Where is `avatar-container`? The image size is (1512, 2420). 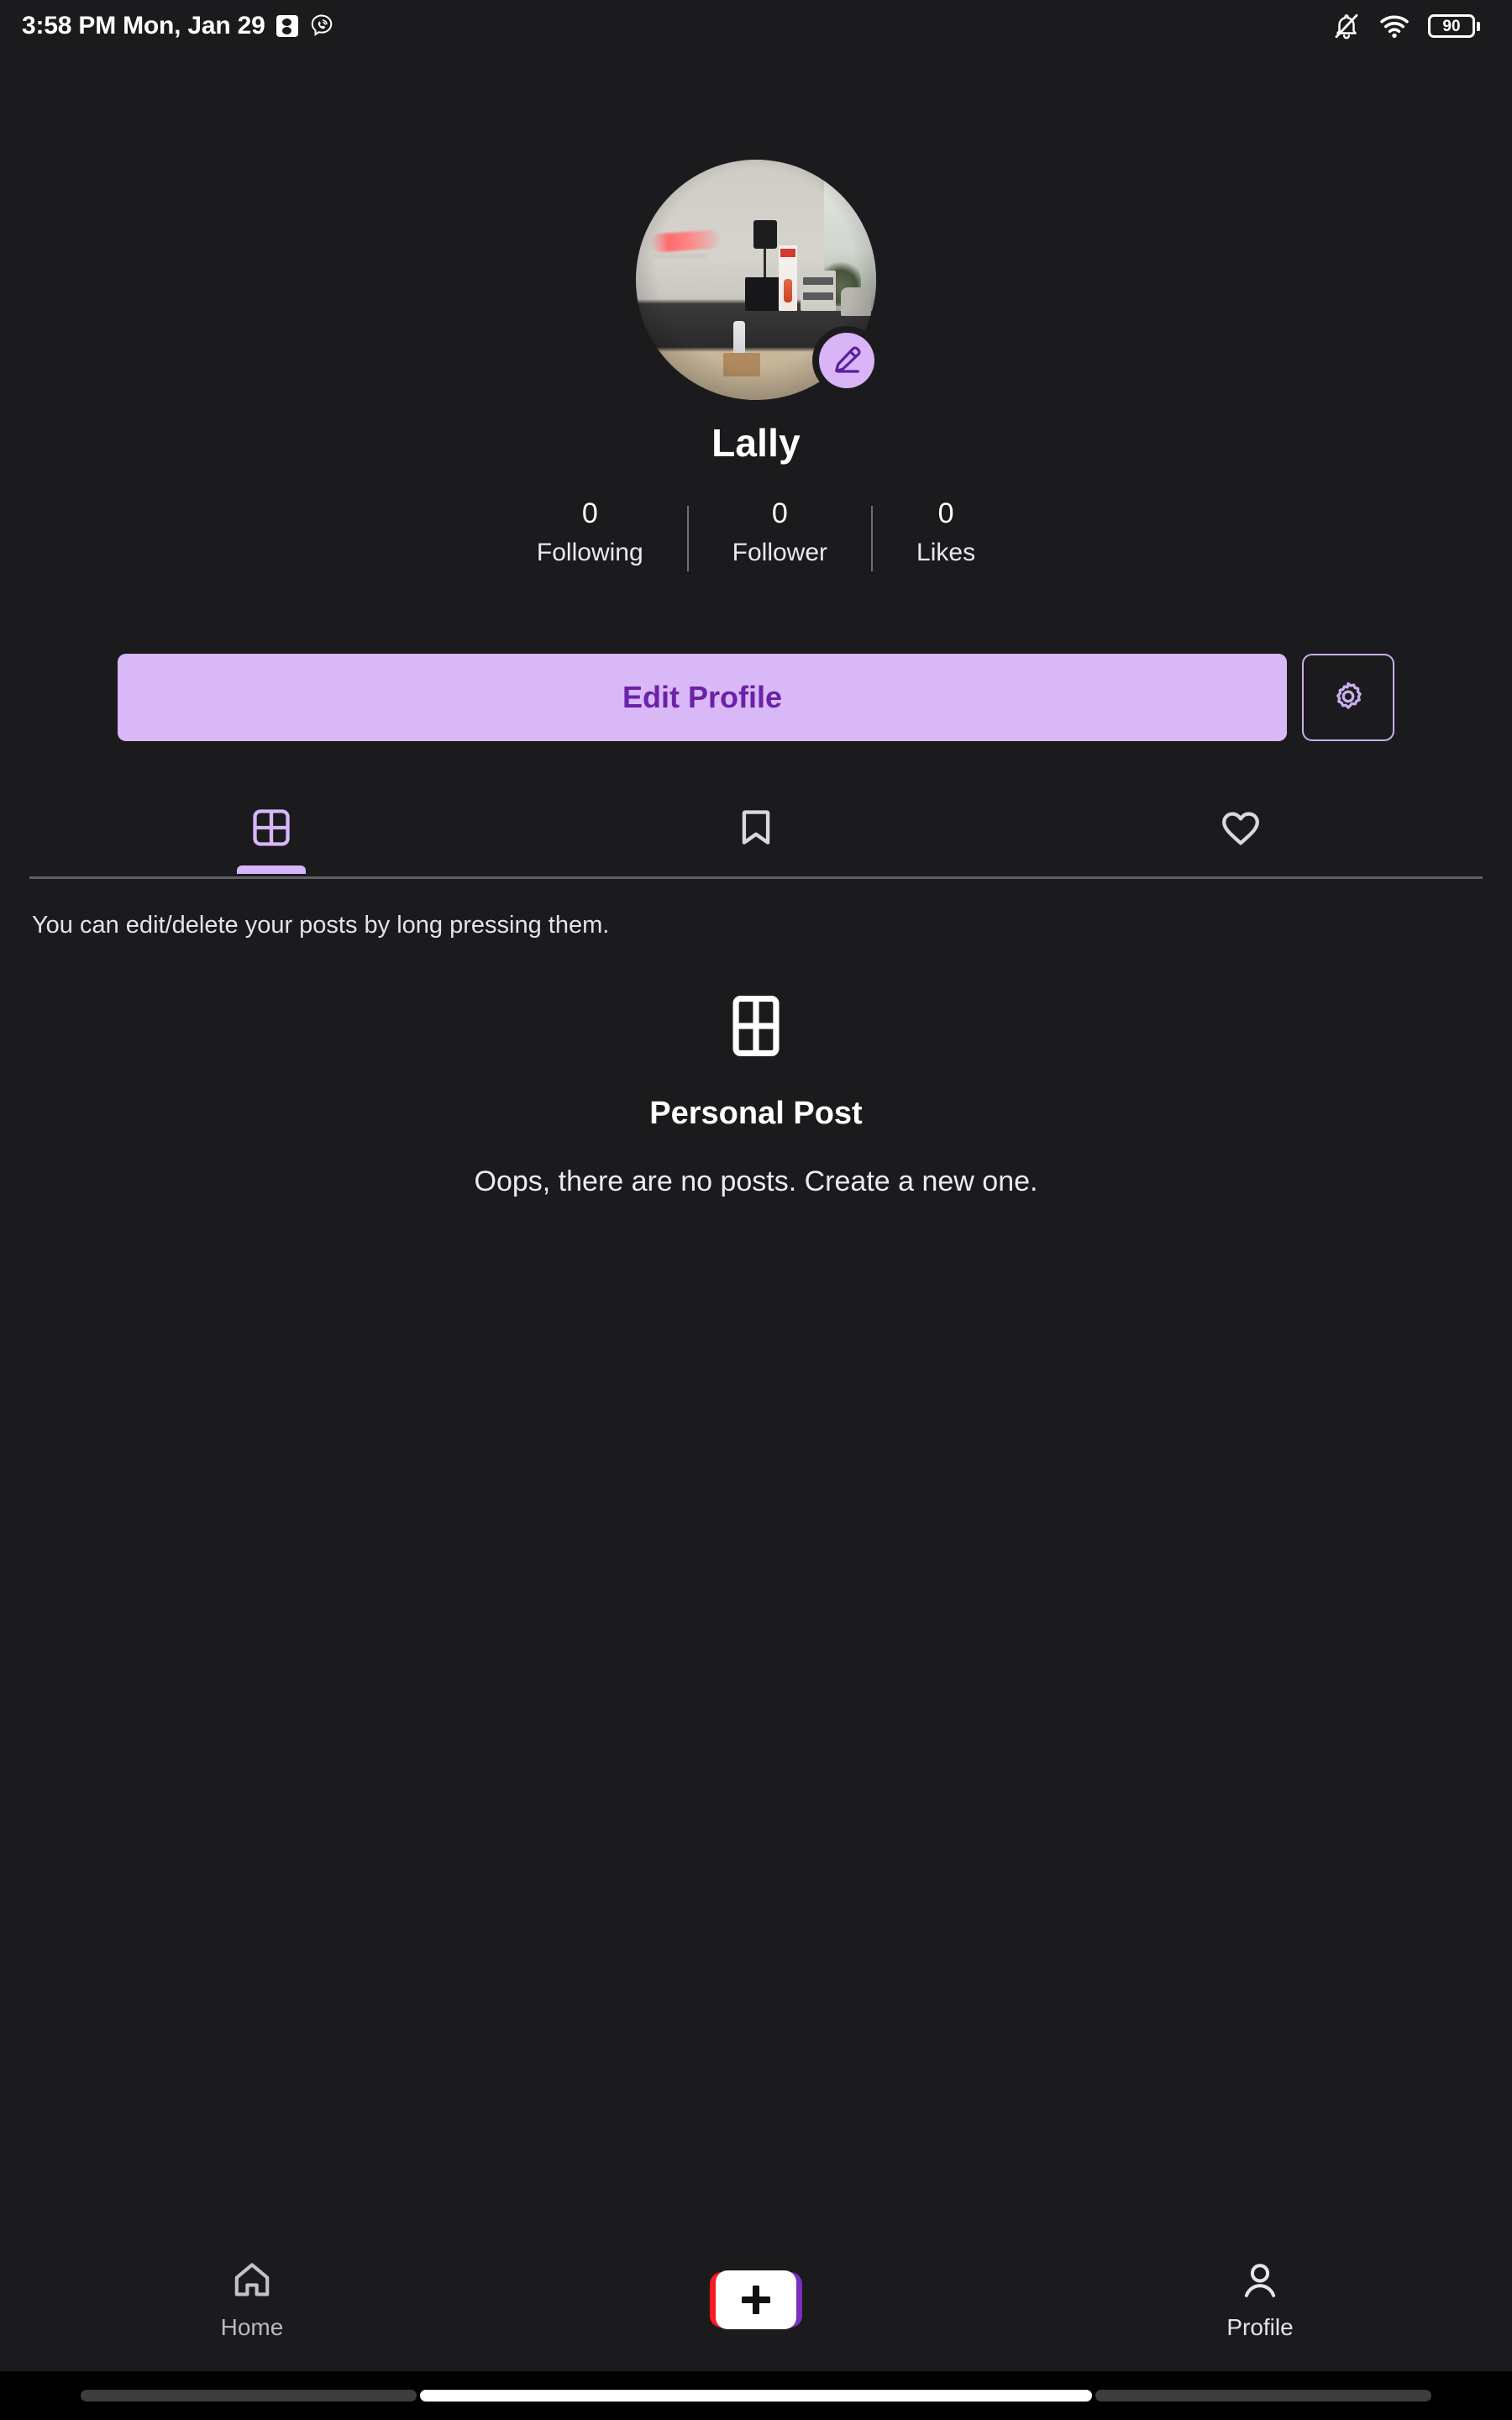 avatar-container is located at coordinates (758, 280).